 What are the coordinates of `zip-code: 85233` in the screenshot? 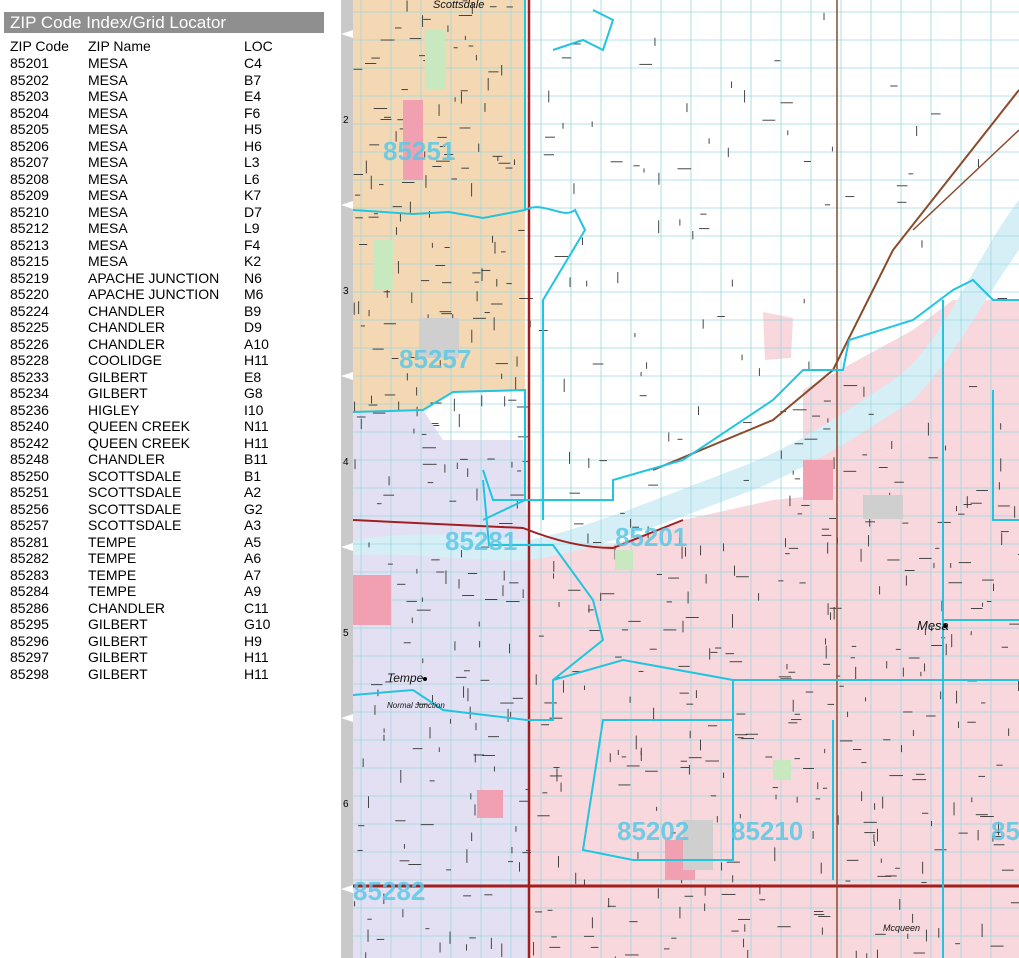 It's located at (29, 376).